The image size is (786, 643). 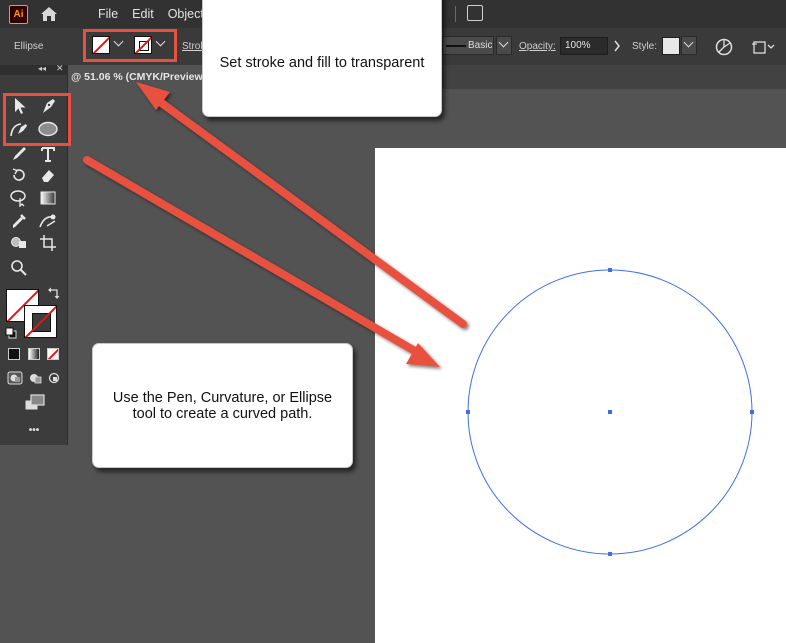 I want to click on blend-tool-icon, so click(x=48, y=221).